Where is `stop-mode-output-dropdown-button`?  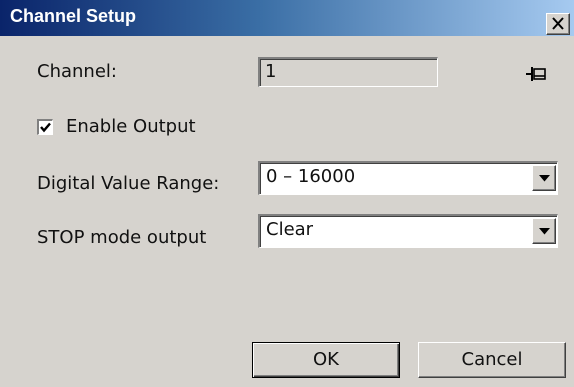 stop-mode-output-dropdown-button is located at coordinates (544, 231).